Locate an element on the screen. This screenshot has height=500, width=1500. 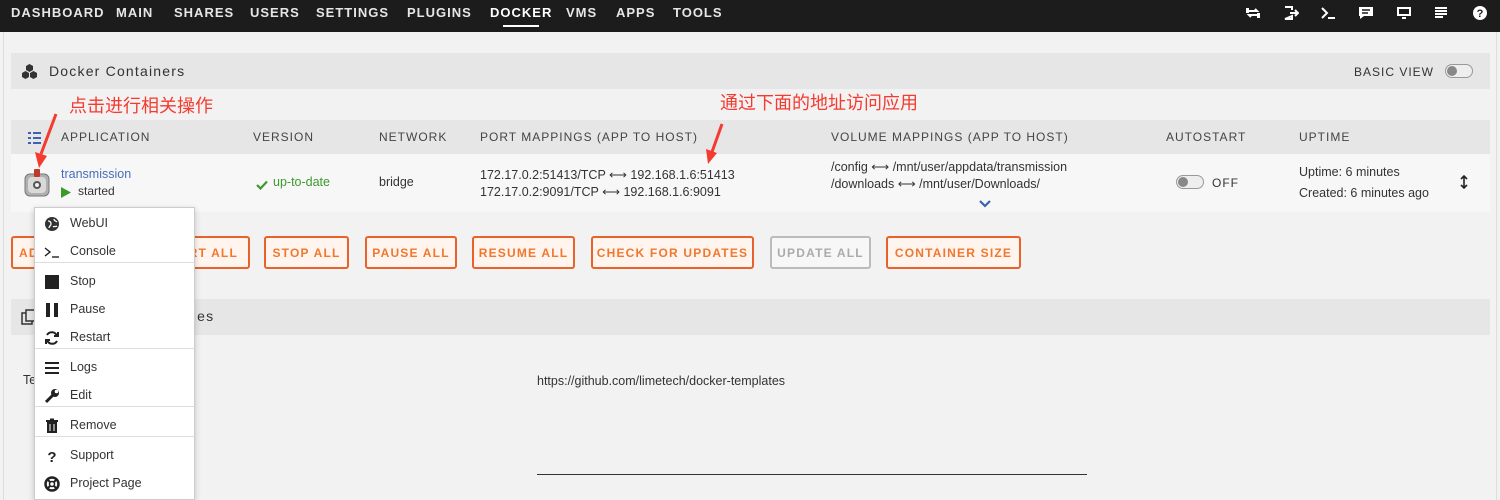
menu-item-label: Remove is located at coordinates (93, 425).